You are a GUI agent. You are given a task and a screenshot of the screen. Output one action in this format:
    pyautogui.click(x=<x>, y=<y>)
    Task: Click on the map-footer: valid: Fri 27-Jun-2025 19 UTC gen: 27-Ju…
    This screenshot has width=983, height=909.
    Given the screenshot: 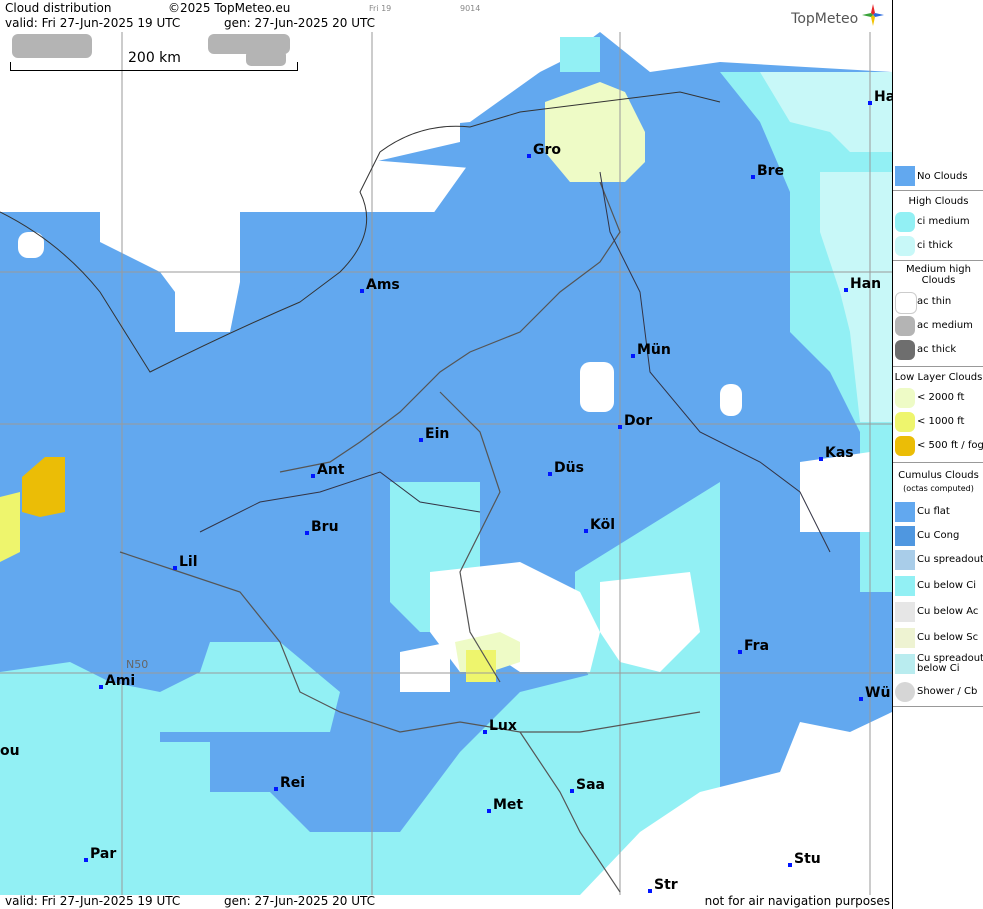 What is the action you would take?
    pyautogui.click(x=446, y=901)
    